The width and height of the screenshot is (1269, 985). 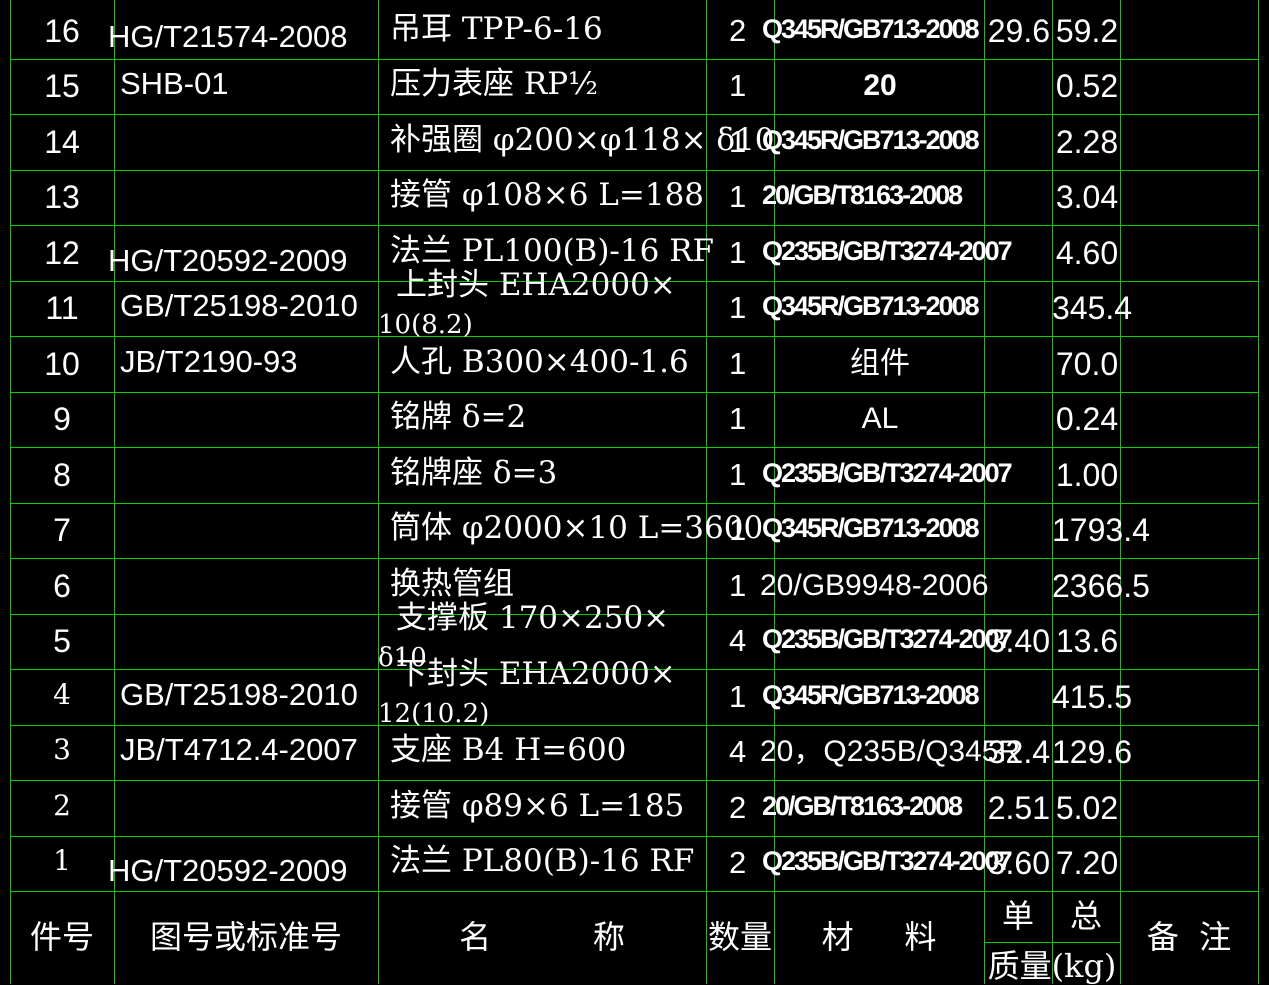 I want to click on item-number: 1, so click(x=62, y=861).